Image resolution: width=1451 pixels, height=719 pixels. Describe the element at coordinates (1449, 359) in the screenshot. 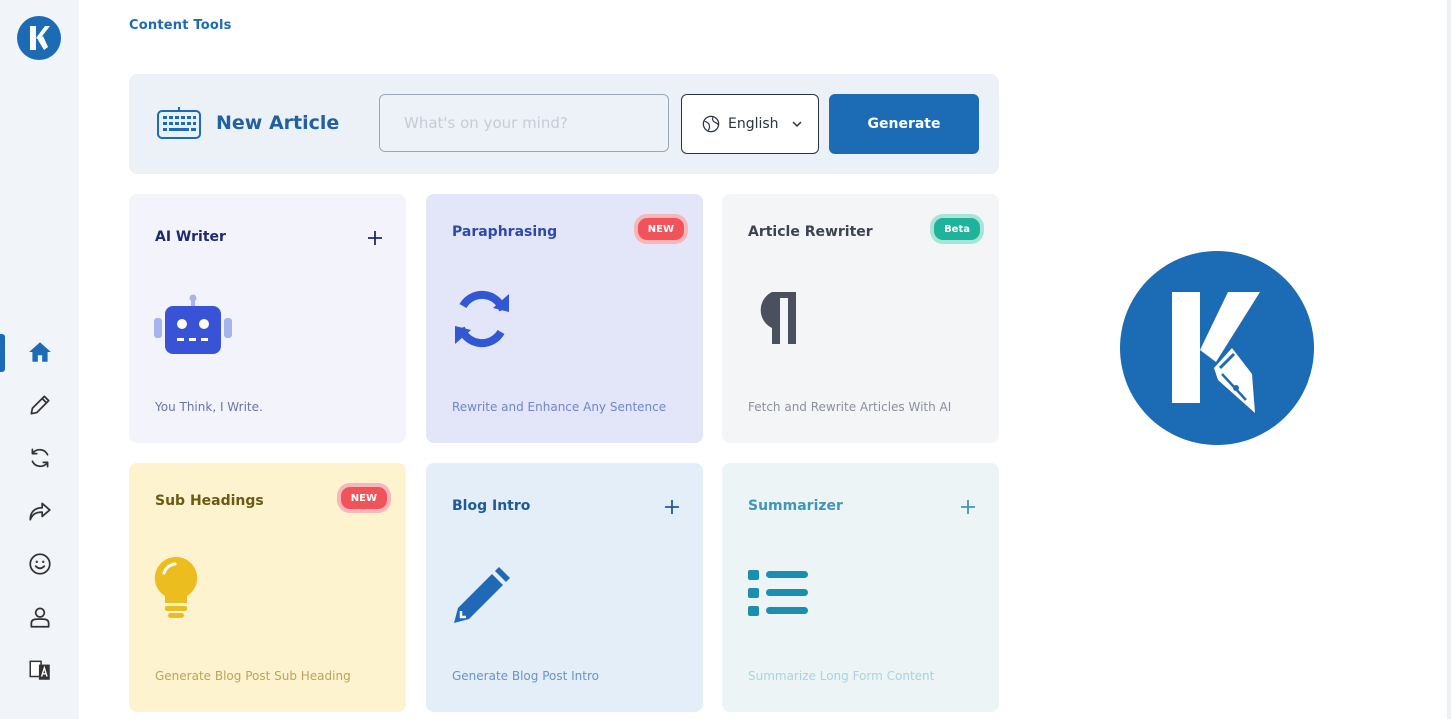

I see `page-scrollbar` at that location.